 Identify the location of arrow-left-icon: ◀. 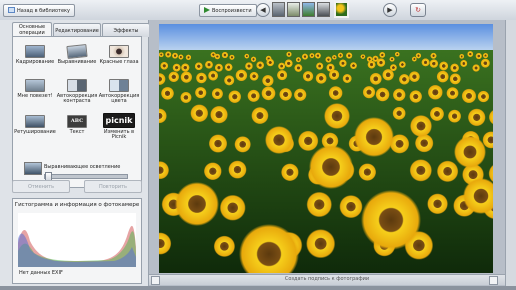
(263, 10).